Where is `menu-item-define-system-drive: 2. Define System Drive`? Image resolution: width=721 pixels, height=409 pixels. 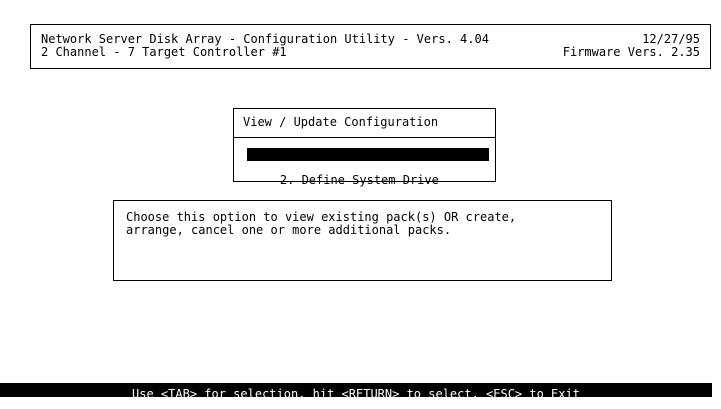
menu-item-define-system-drive: 2. Define System Drive is located at coordinates (343, 174).